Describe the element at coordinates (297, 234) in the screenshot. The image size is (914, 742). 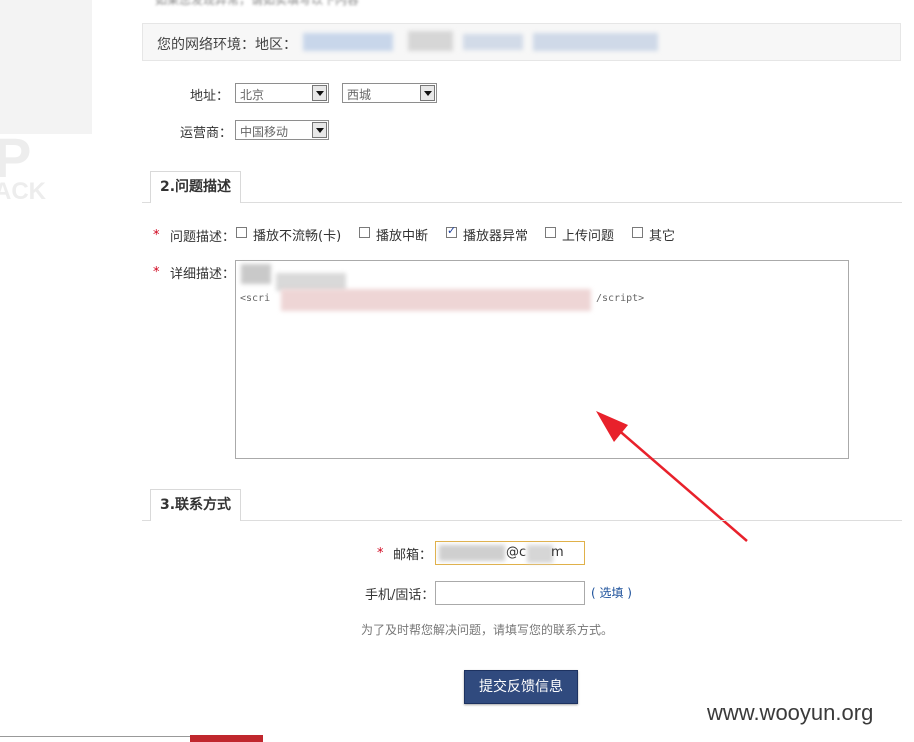
I see `checkbox-stutter-label: 播放不流畅(卡)` at that location.